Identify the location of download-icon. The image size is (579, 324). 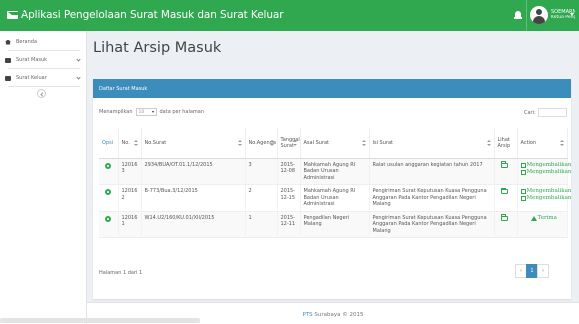
(533, 218).